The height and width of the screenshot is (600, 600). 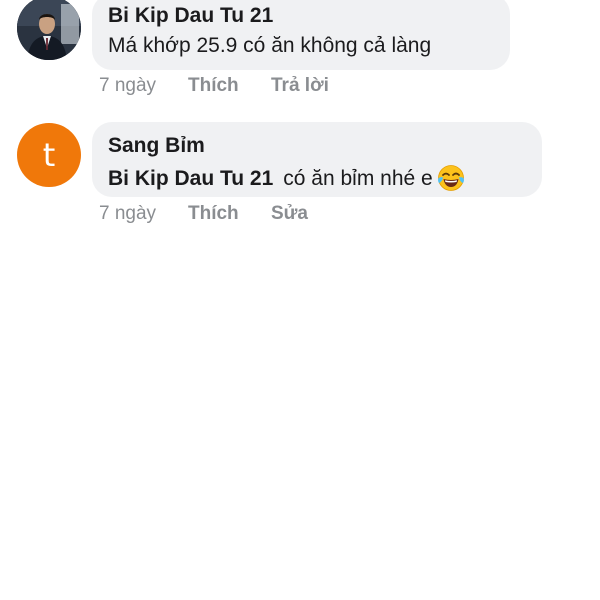 I want to click on profile-photo-icon, so click(x=49, y=30).